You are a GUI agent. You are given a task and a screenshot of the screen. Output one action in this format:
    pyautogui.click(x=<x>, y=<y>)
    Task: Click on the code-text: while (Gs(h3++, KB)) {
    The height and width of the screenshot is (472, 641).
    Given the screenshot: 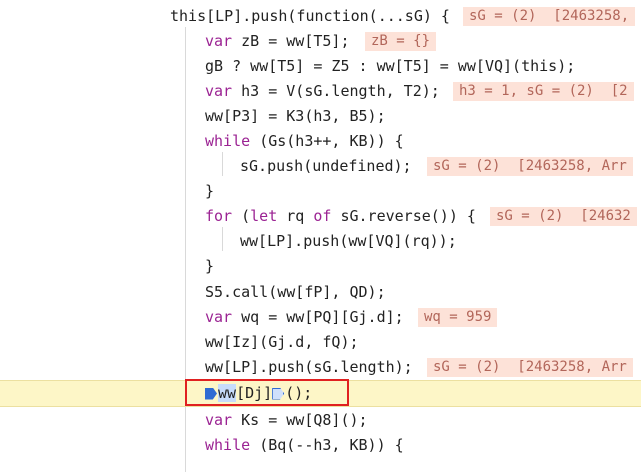 What is the action you would take?
    pyautogui.click(x=304, y=141)
    